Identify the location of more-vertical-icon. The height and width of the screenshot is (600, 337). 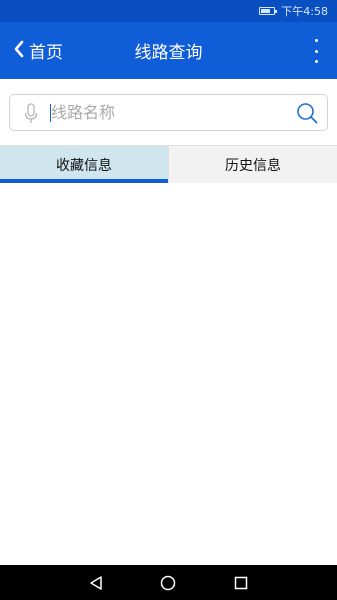
(316, 51).